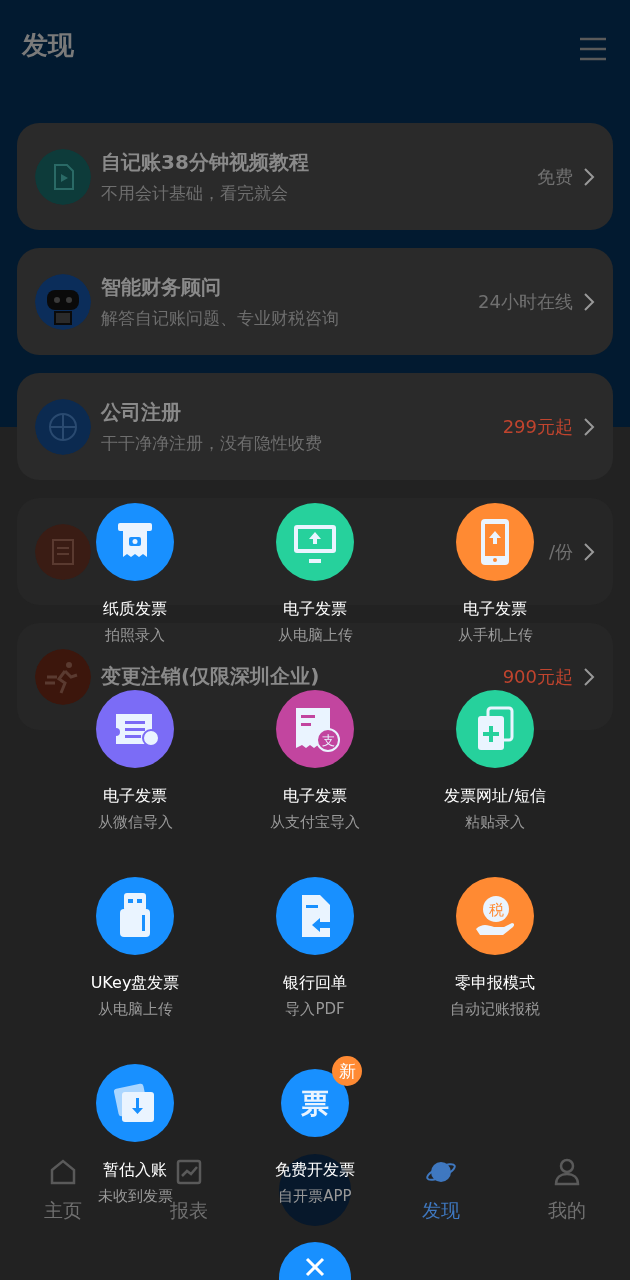 The width and height of the screenshot is (630, 1280). What do you see at coordinates (560, 551) in the screenshot?
I see `service-price: /份` at bounding box center [560, 551].